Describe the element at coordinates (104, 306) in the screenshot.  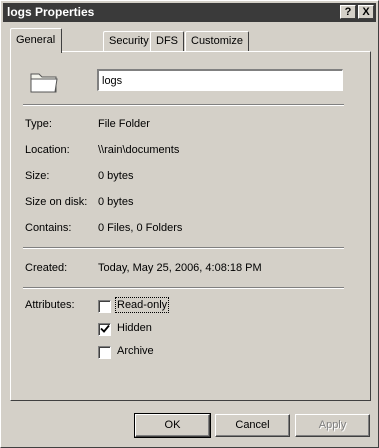
I see `read-only-checkbox` at that location.